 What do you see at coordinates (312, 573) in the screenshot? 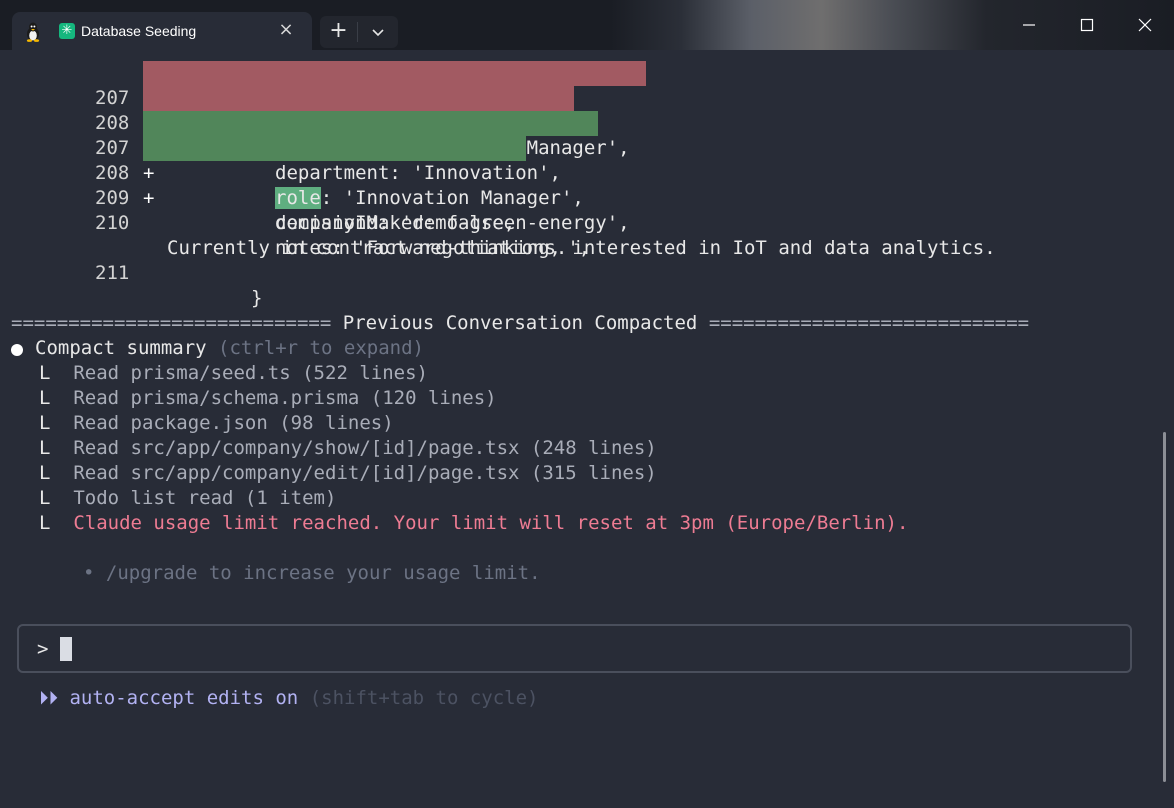
I see `upgrade-hint: • /upgrade to increase your usage limit.` at bounding box center [312, 573].